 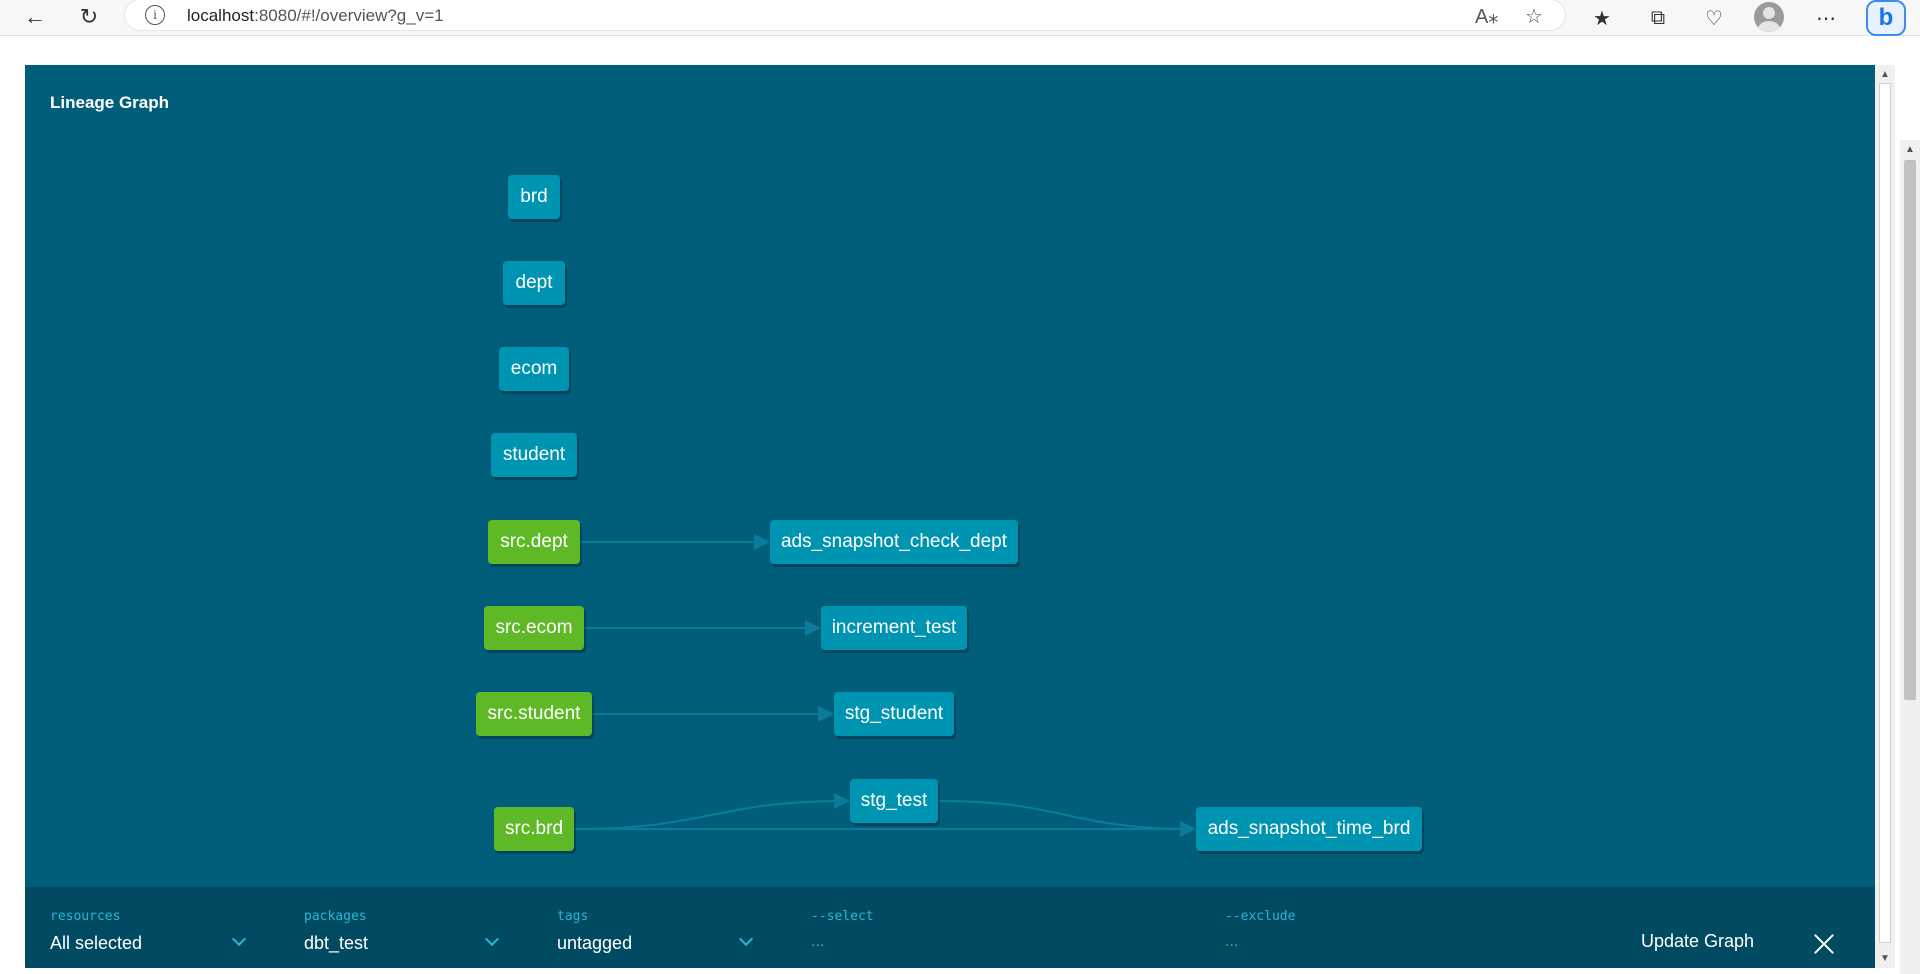 What do you see at coordinates (534, 283) in the screenshot?
I see `graph-node-dept: dept` at bounding box center [534, 283].